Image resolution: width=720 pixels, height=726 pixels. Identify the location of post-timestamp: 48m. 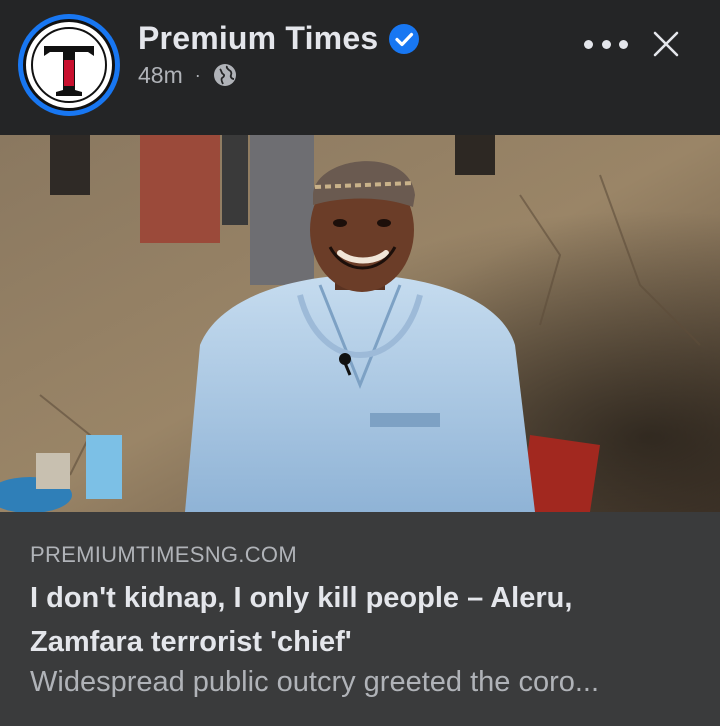
(160, 75).